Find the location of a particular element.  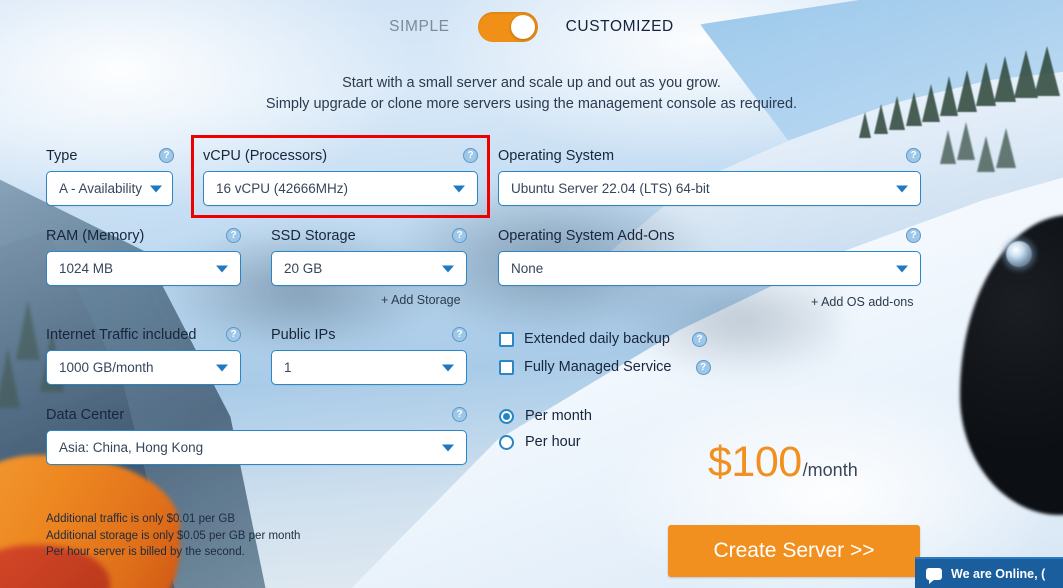

select-internet-traffic: 1000 GB/month is located at coordinates (143, 367).